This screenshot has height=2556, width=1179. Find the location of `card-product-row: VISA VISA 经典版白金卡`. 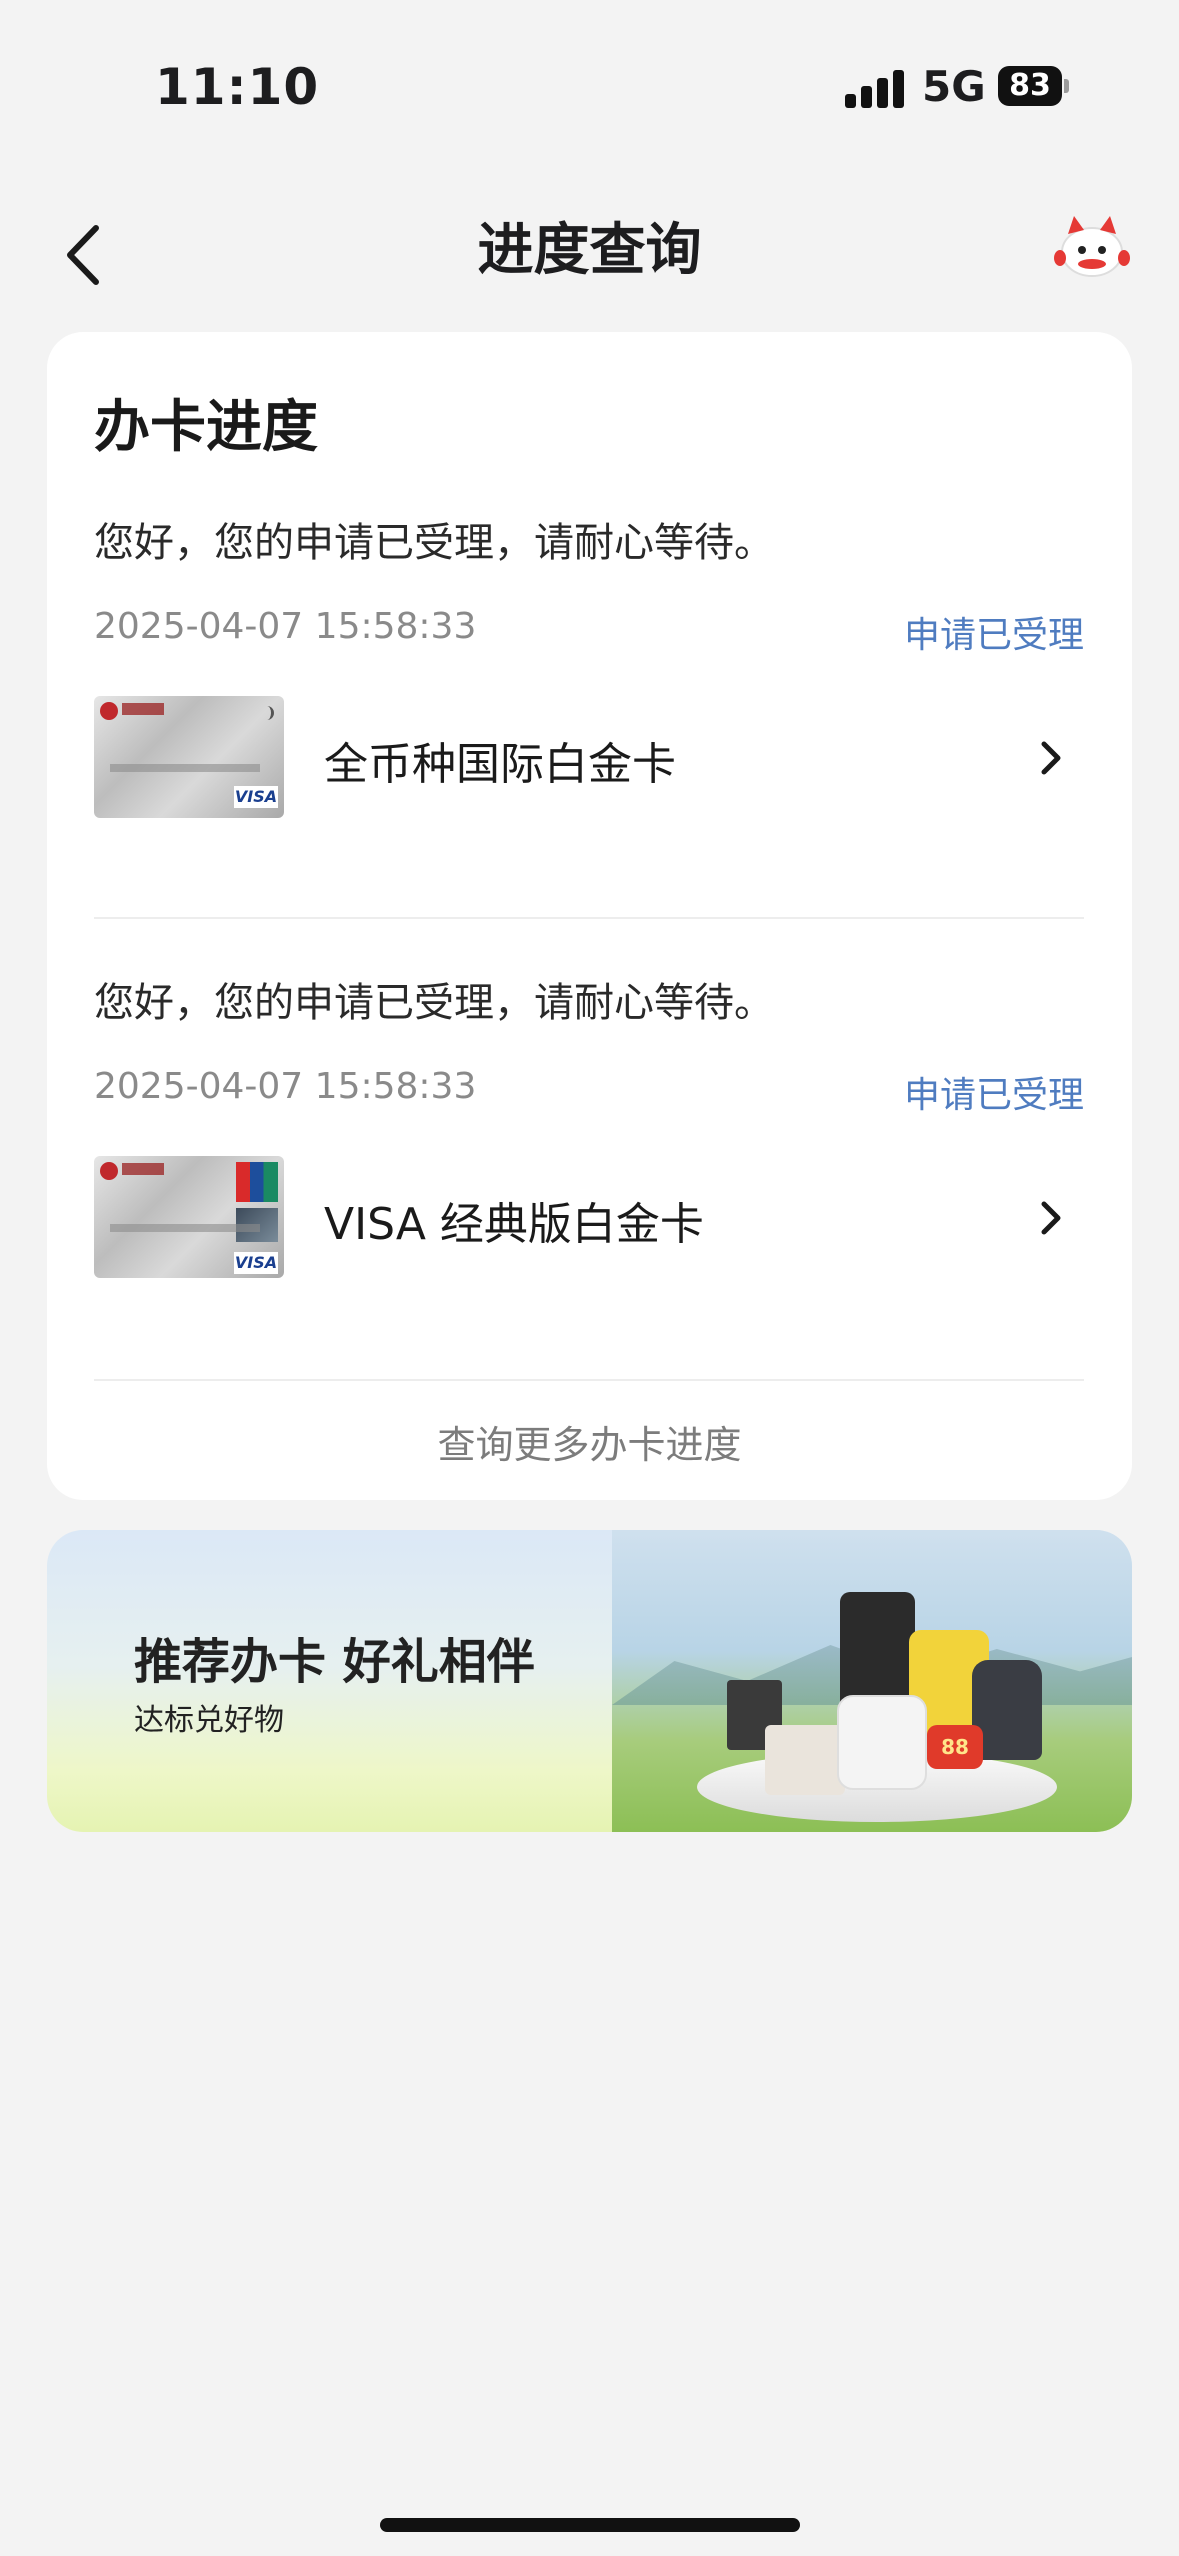

card-product-row: VISA VISA 经典版白金卡 is located at coordinates (589, 1218).